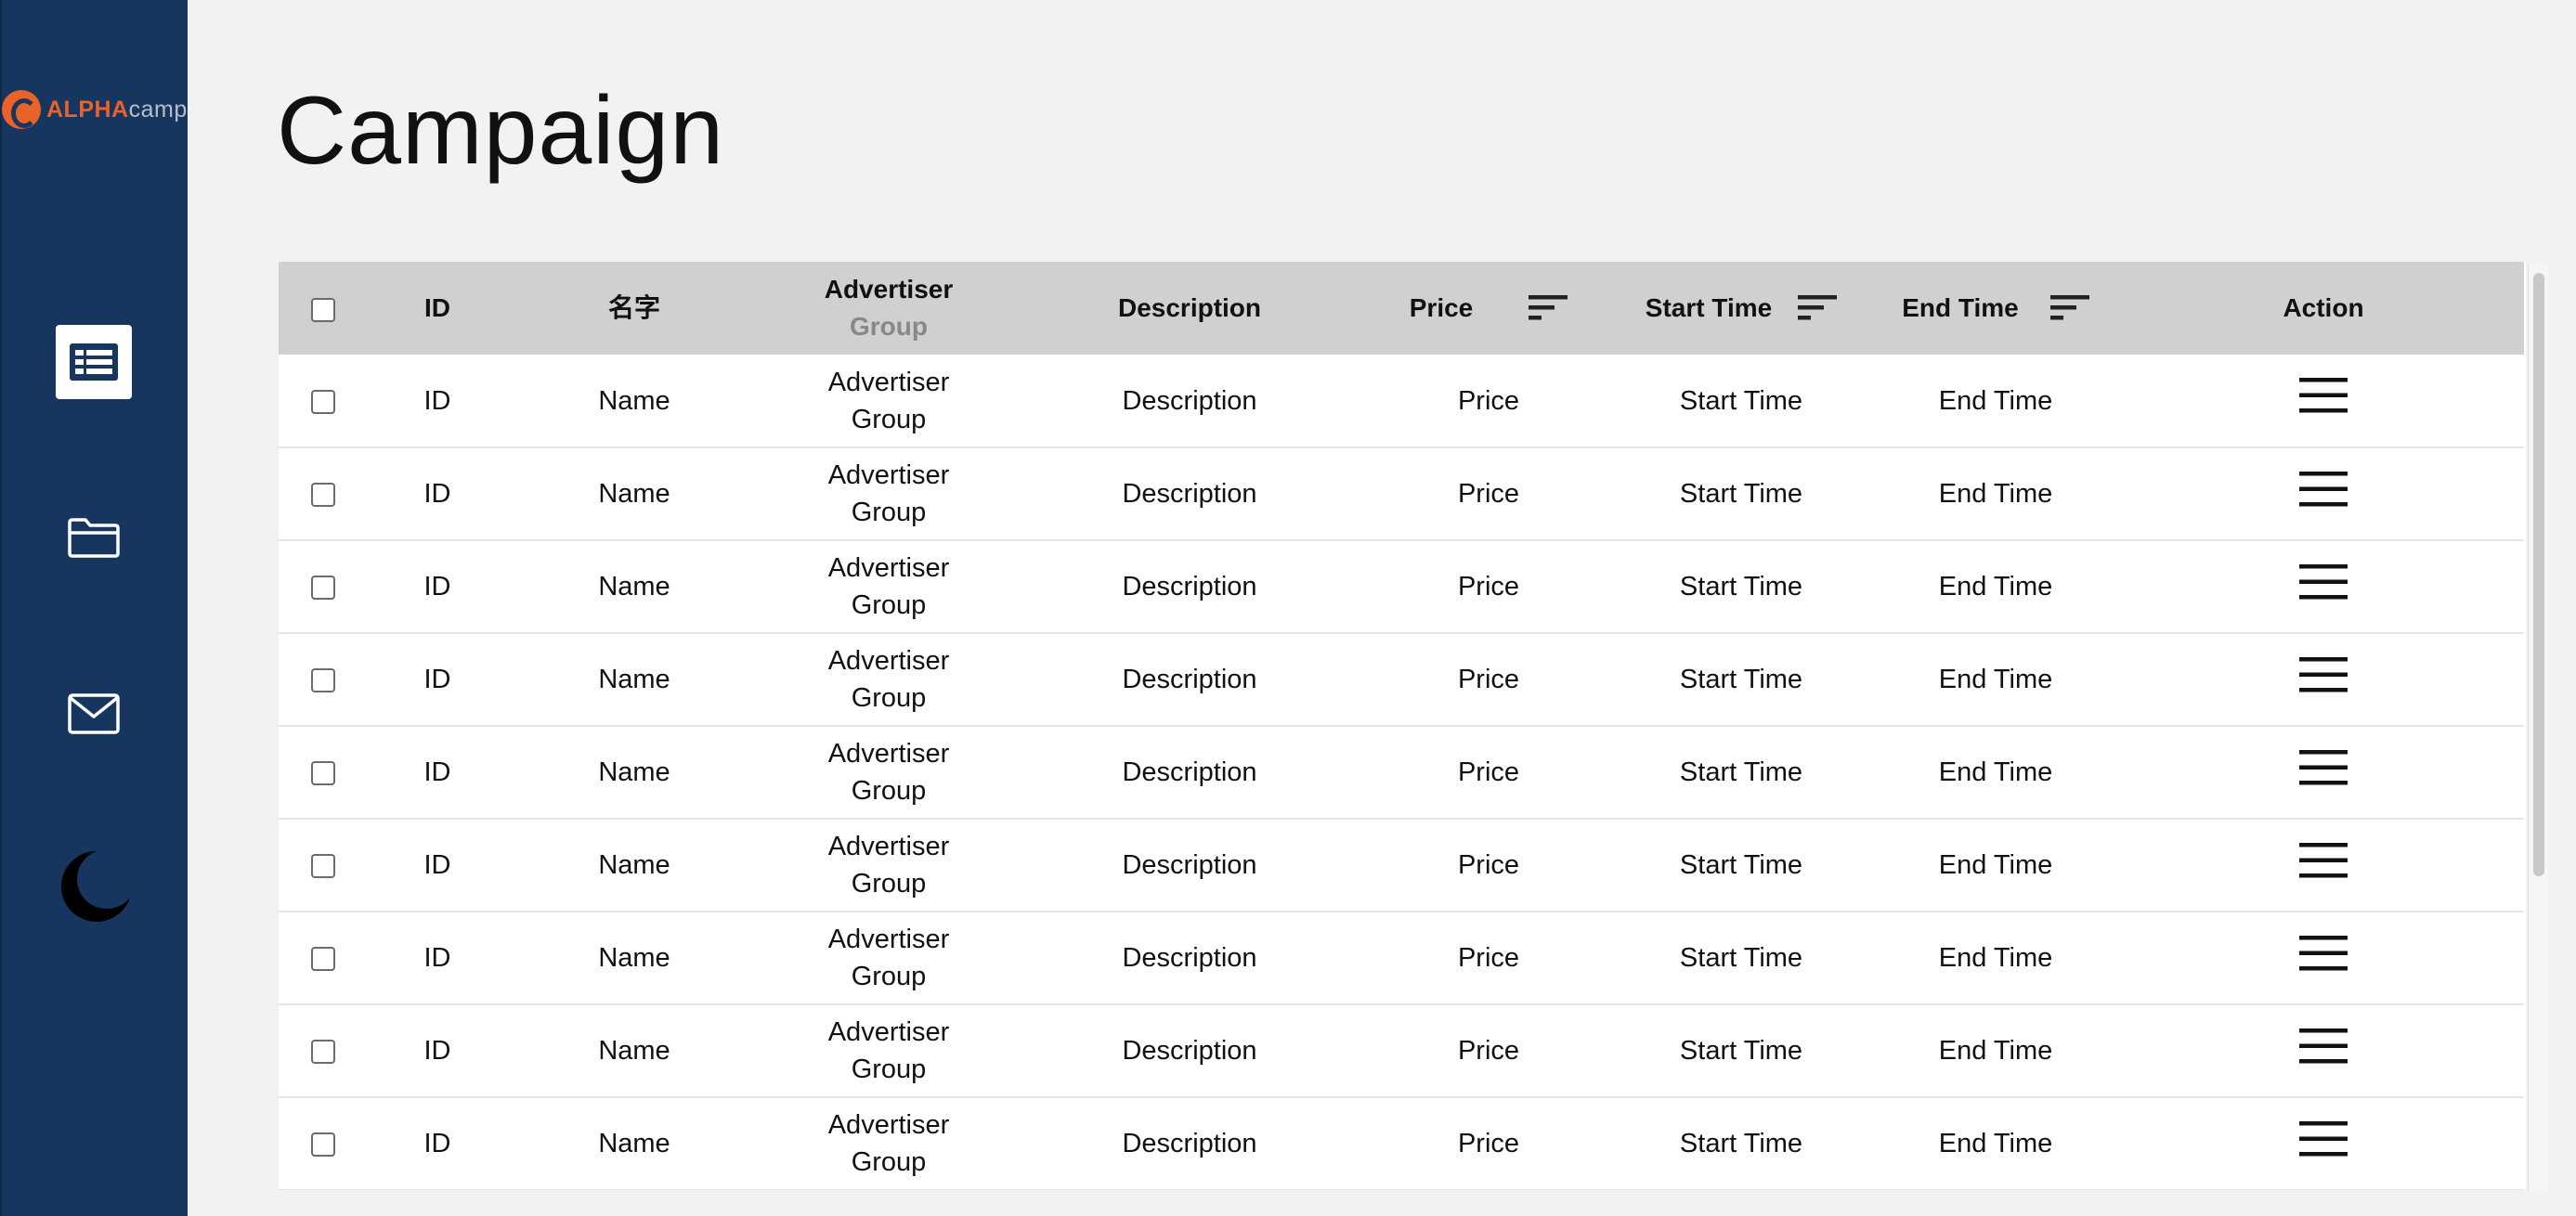 The height and width of the screenshot is (1216, 2576). Describe the element at coordinates (501, 131) in the screenshot. I see `page-title: Campaign` at that location.